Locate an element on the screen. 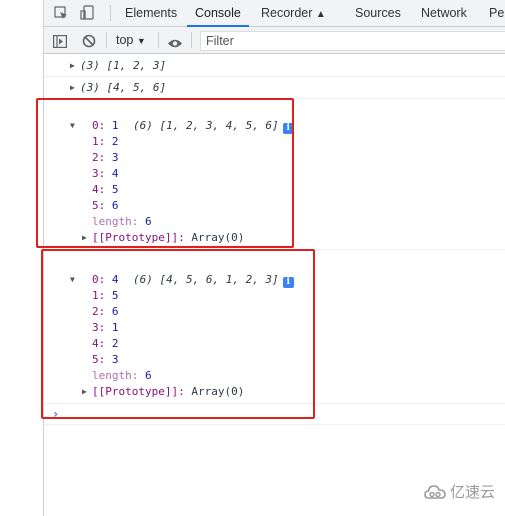 The width and height of the screenshot is (505, 516). context-selector: top ▼ is located at coordinates (131, 40).